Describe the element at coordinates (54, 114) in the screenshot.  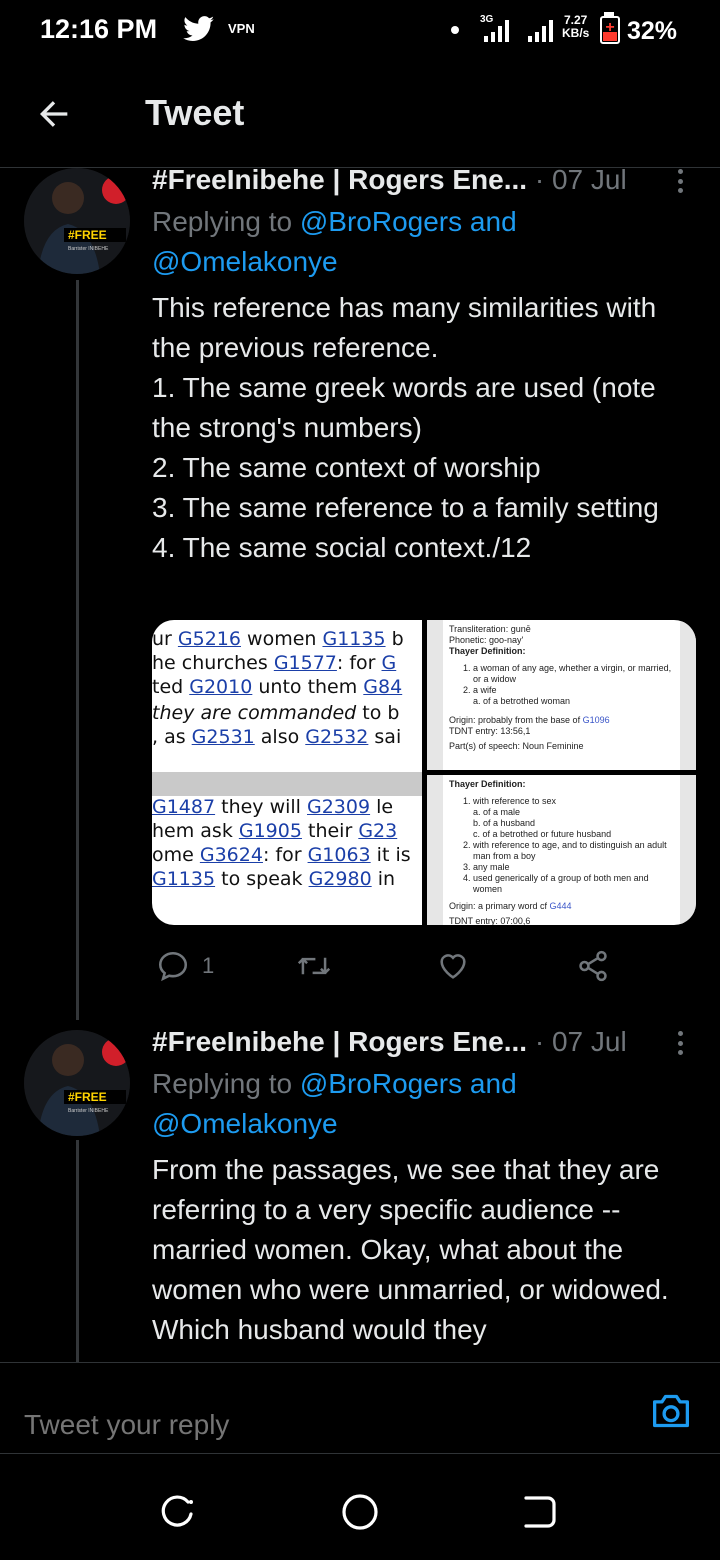
I see `arrow-left-icon` at that location.